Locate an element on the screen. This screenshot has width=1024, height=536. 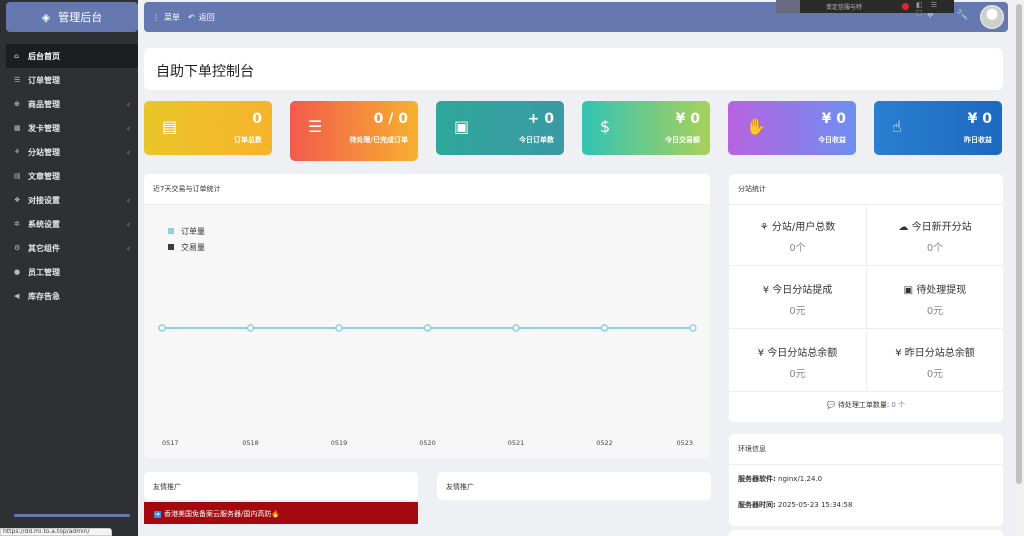
handshake-icon: ✋ is located at coordinates (756, 126).